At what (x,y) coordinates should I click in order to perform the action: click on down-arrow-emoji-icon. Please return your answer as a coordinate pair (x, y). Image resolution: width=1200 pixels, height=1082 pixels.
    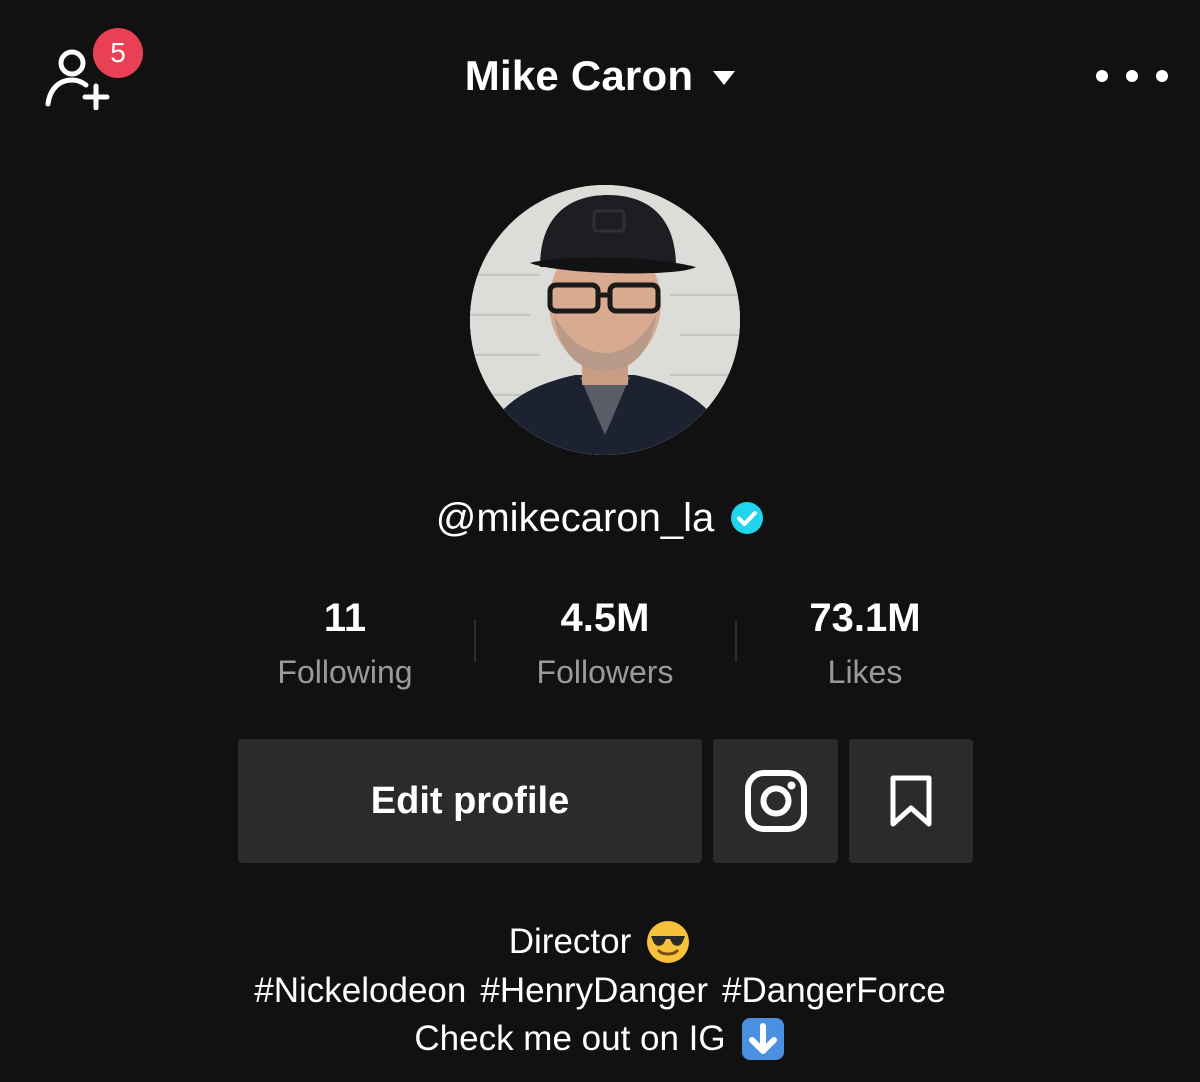
    Looking at the image, I should click on (762, 1039).